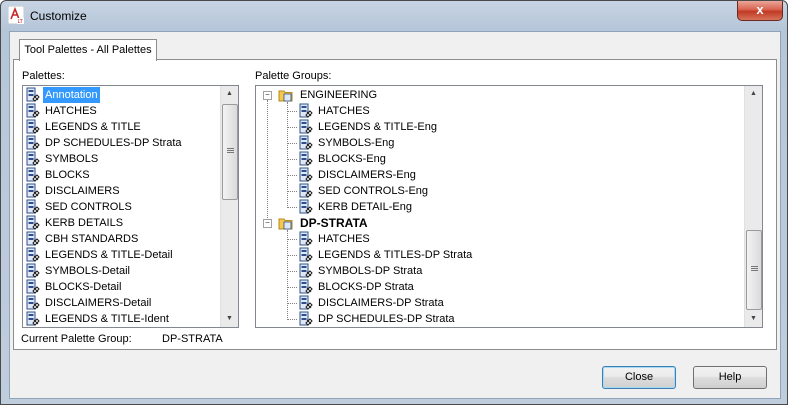 This screenshot has width=788, height=405. What do you see at coordinates (107, 319) in the screenshot?
I see `palette-item-label: LEGENDS & TITLE-Ident` at bounding box center [107, 319].